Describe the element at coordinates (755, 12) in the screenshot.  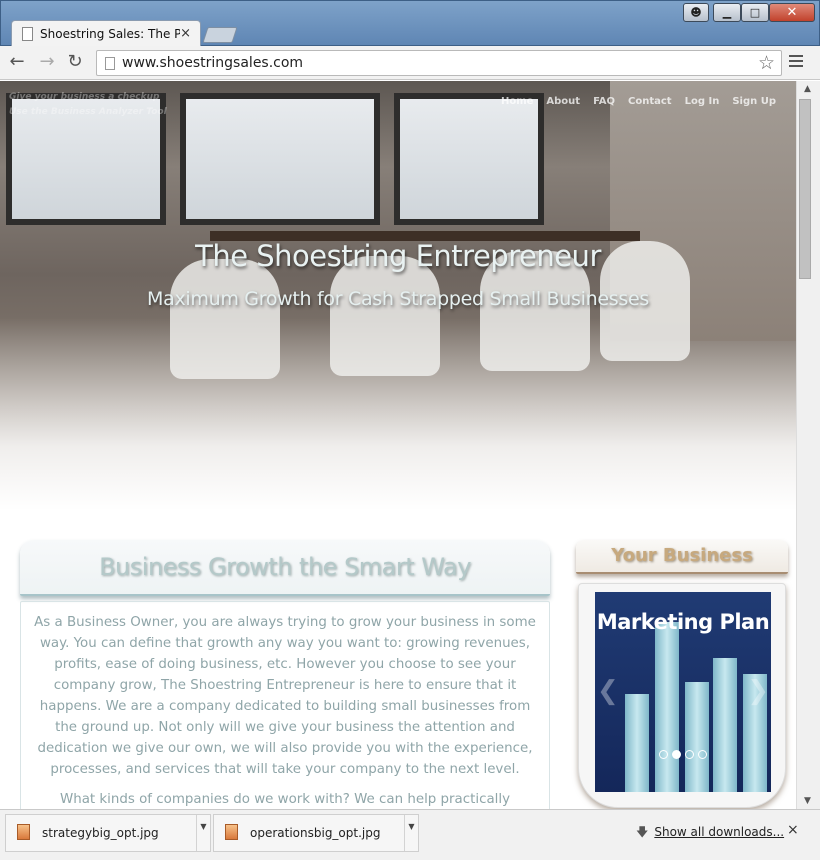
I see `maximize-button: □` at that location.